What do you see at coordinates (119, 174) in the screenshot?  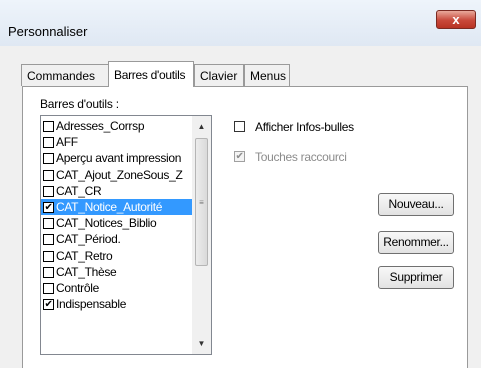 I see `list-item-label: CAT_Ajout_ZoneSous_Z` at bounding box center [119, 174].